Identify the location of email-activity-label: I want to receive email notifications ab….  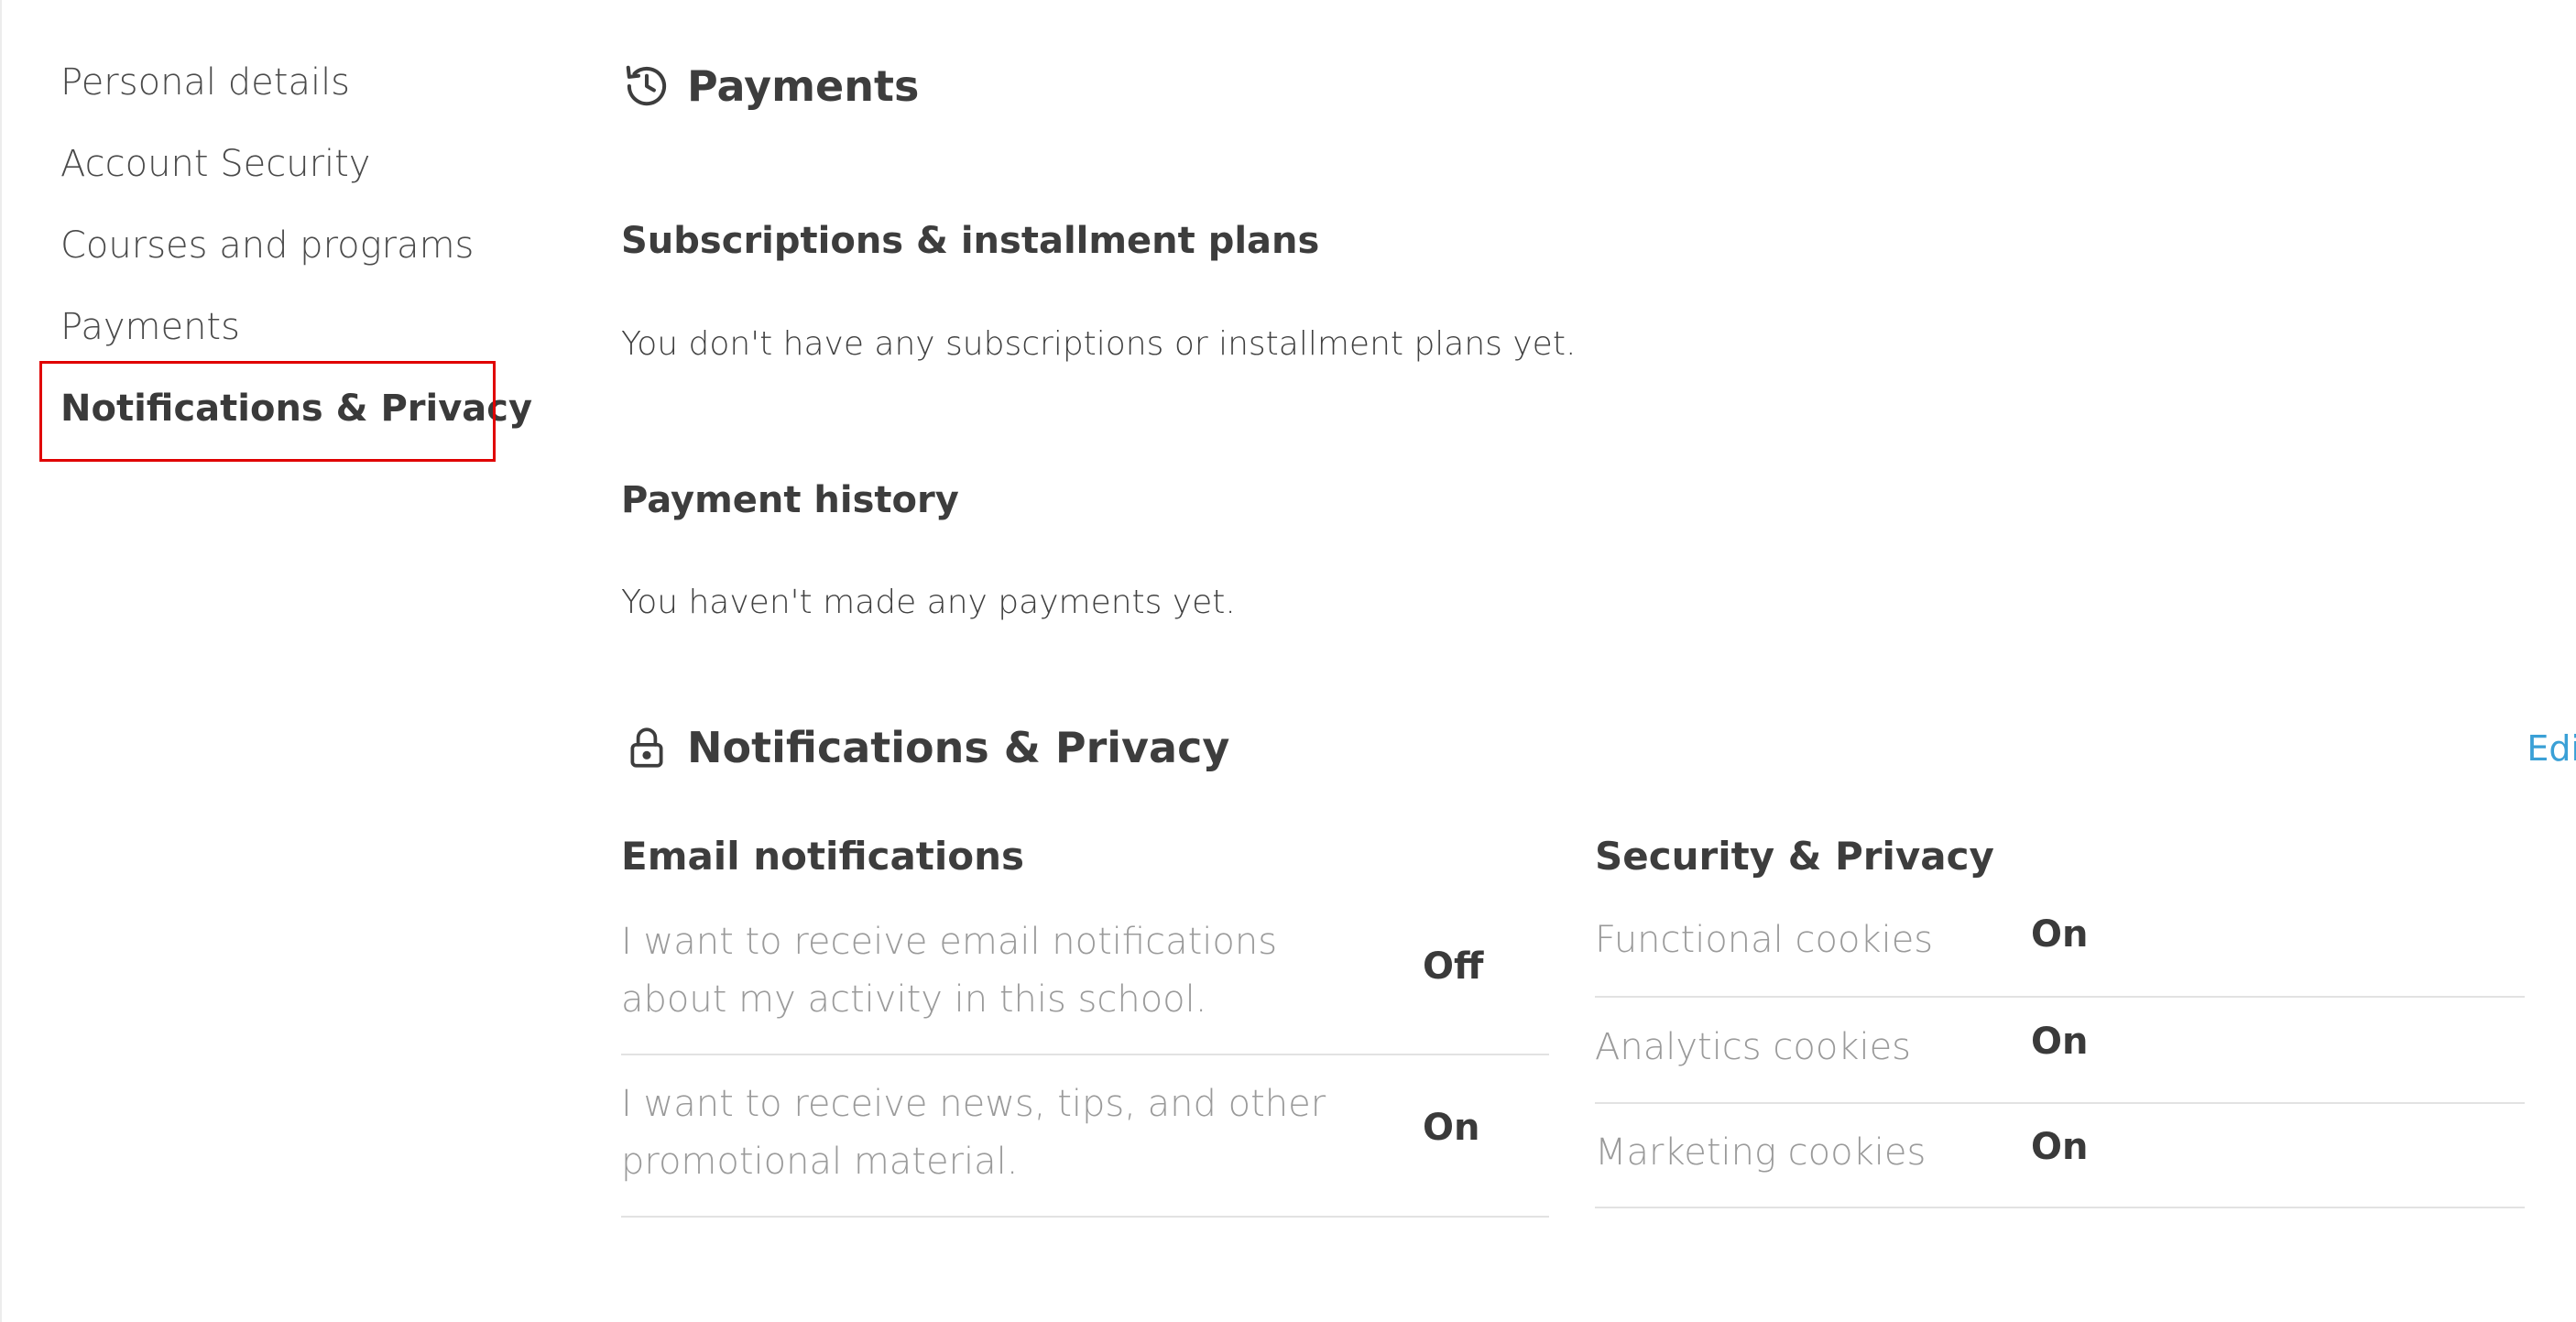
(949, 971).